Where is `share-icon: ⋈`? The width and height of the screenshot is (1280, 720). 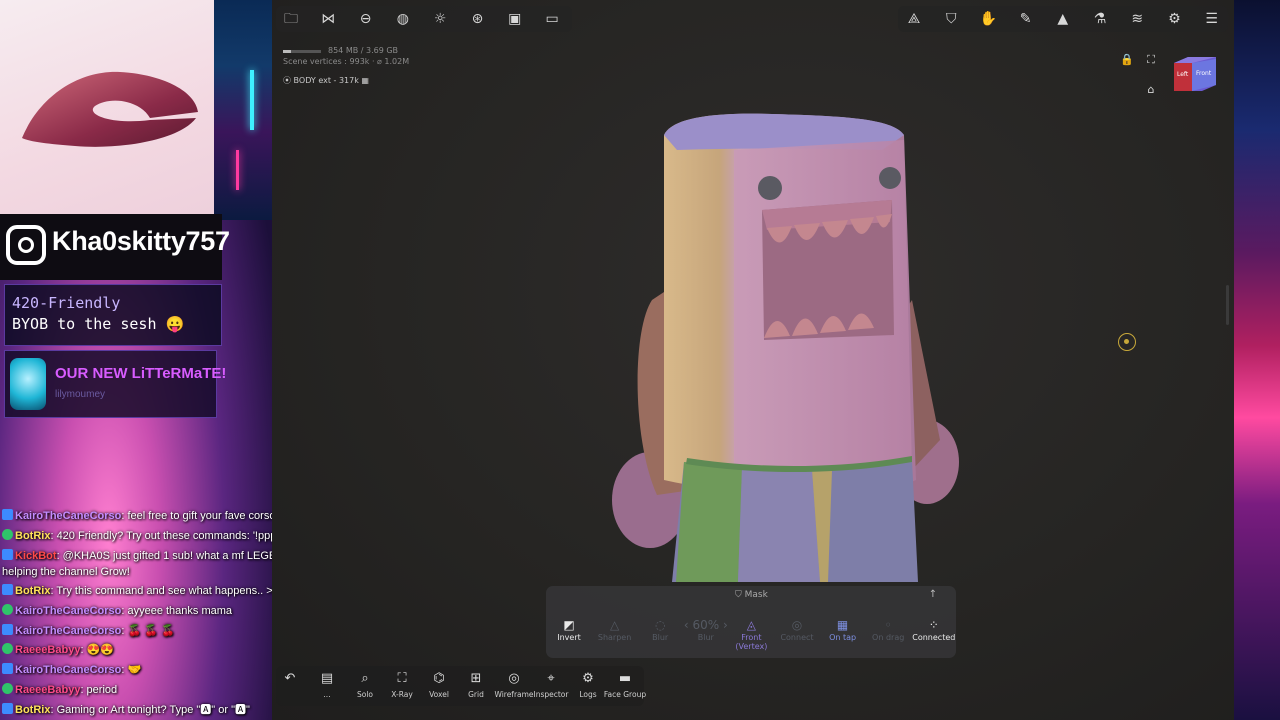
share-icon: ⋈ is located at coordinates (328, 19).